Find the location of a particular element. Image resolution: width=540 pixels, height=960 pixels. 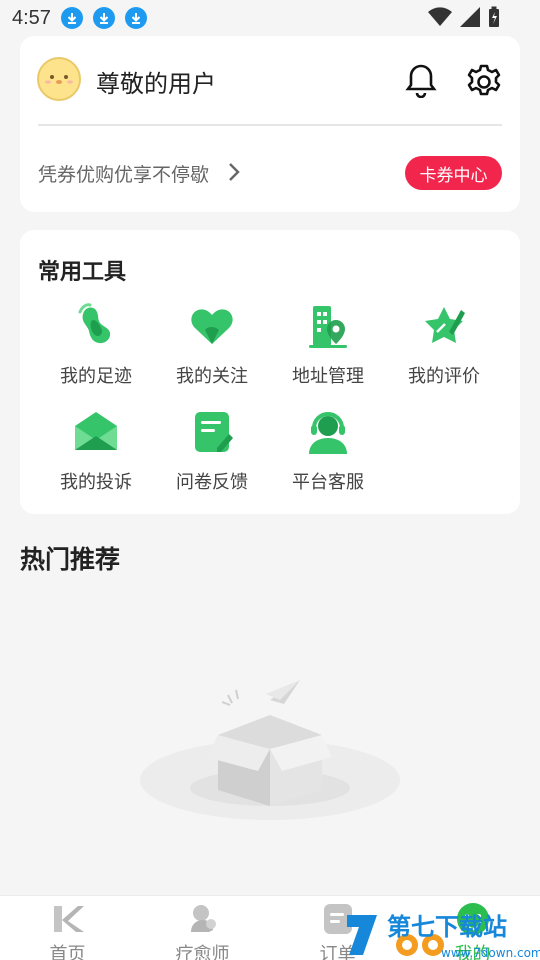

battery-icon is located at coordinates (494, 16).